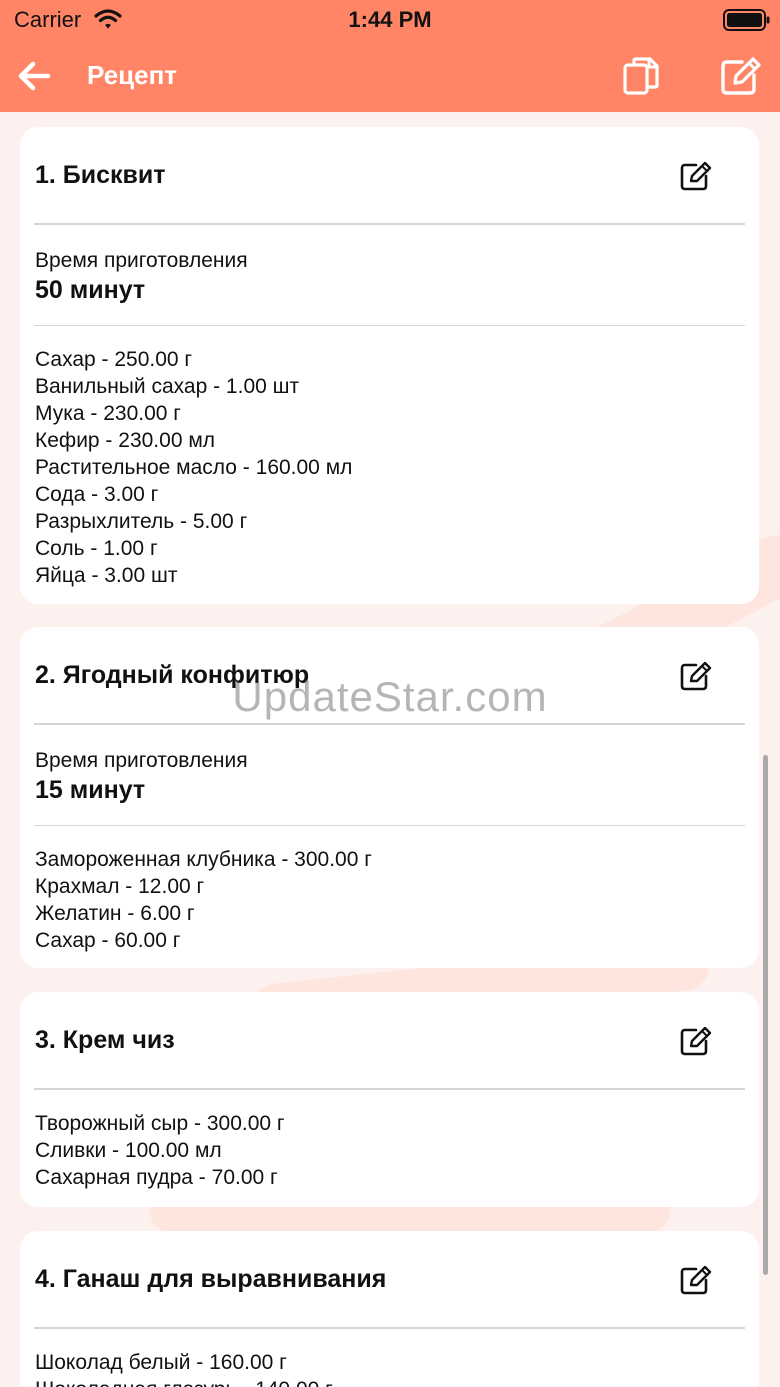  I want to click on card-header: 1. Бисквит, so click(389, 175).